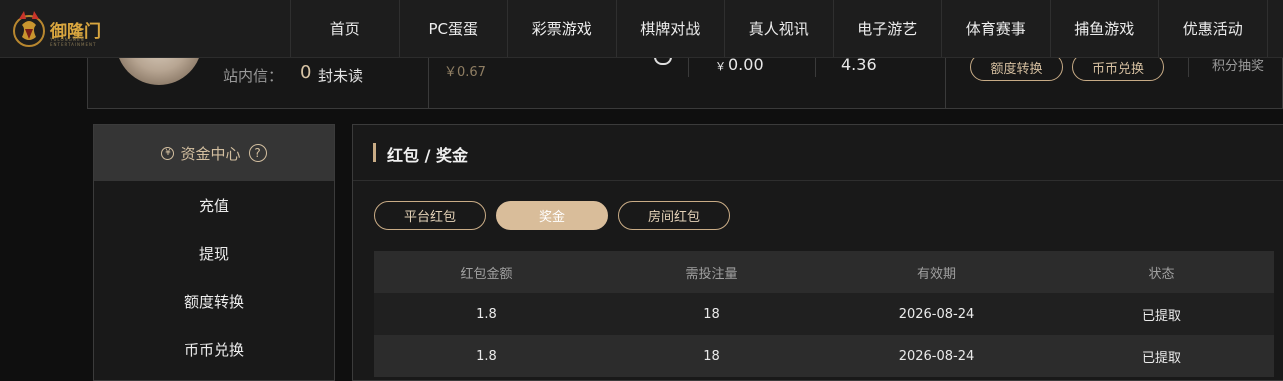 This screenshot has height=381, width=1283. I want to click on nav-item-live: 真人视讯, so click(778, 28).